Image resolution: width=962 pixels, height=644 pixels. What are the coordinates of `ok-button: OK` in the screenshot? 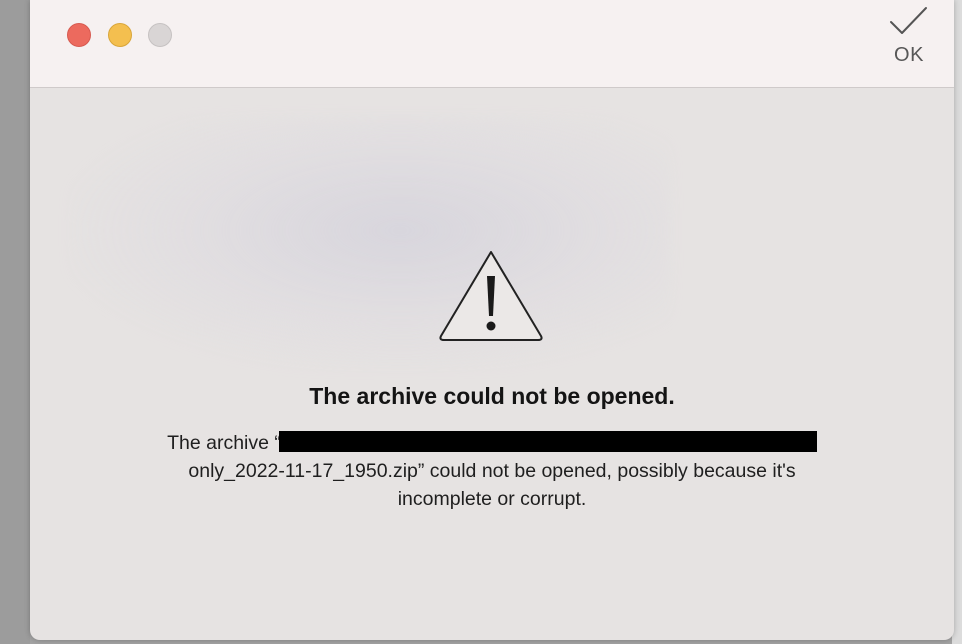 It's located at (909, 44).